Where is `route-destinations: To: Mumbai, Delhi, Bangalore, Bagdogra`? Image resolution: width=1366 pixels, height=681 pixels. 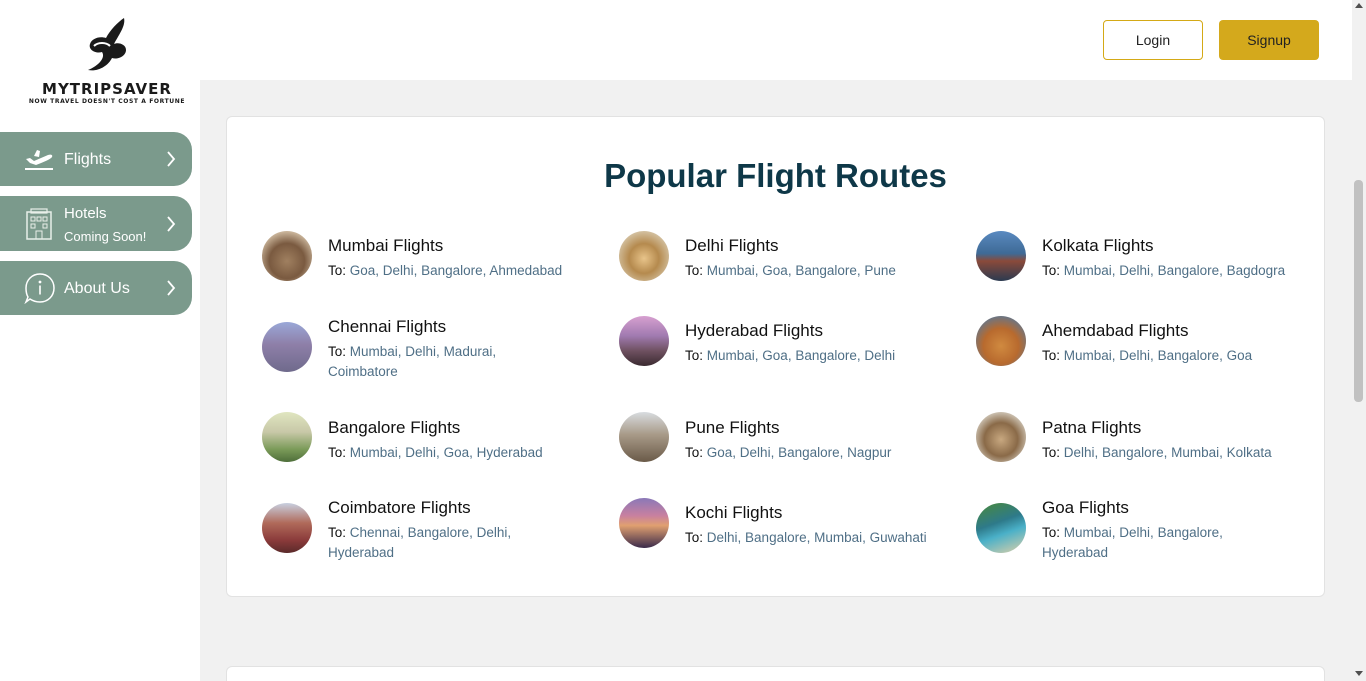
route-destinations: To: Mumbai, Delhi, Bangalore, Bagdogra is located at coordinates (1177, 271).